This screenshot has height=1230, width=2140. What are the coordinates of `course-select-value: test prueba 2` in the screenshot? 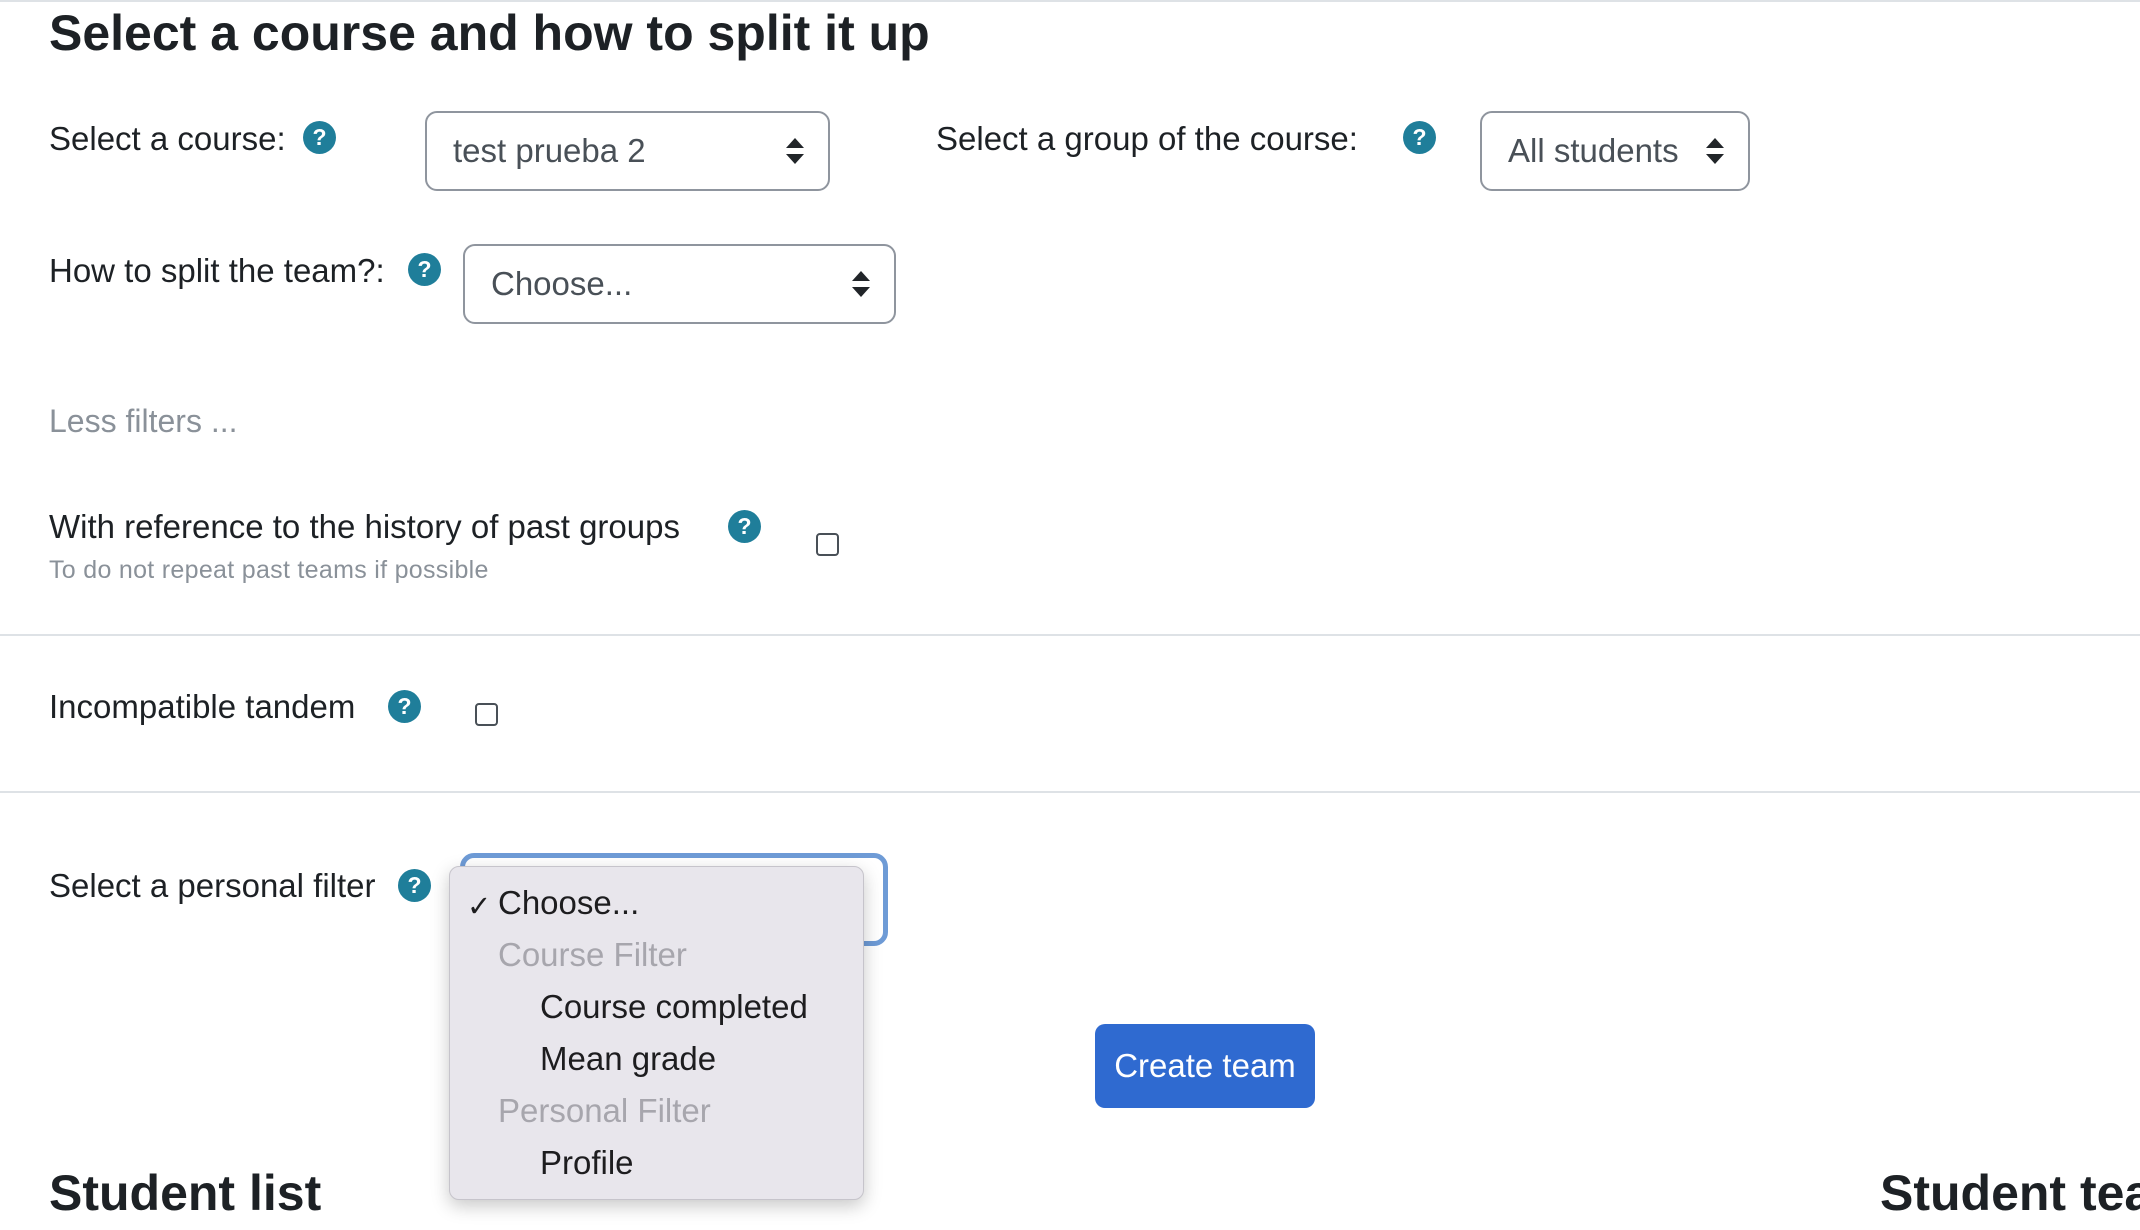 It's located at (549, 150).